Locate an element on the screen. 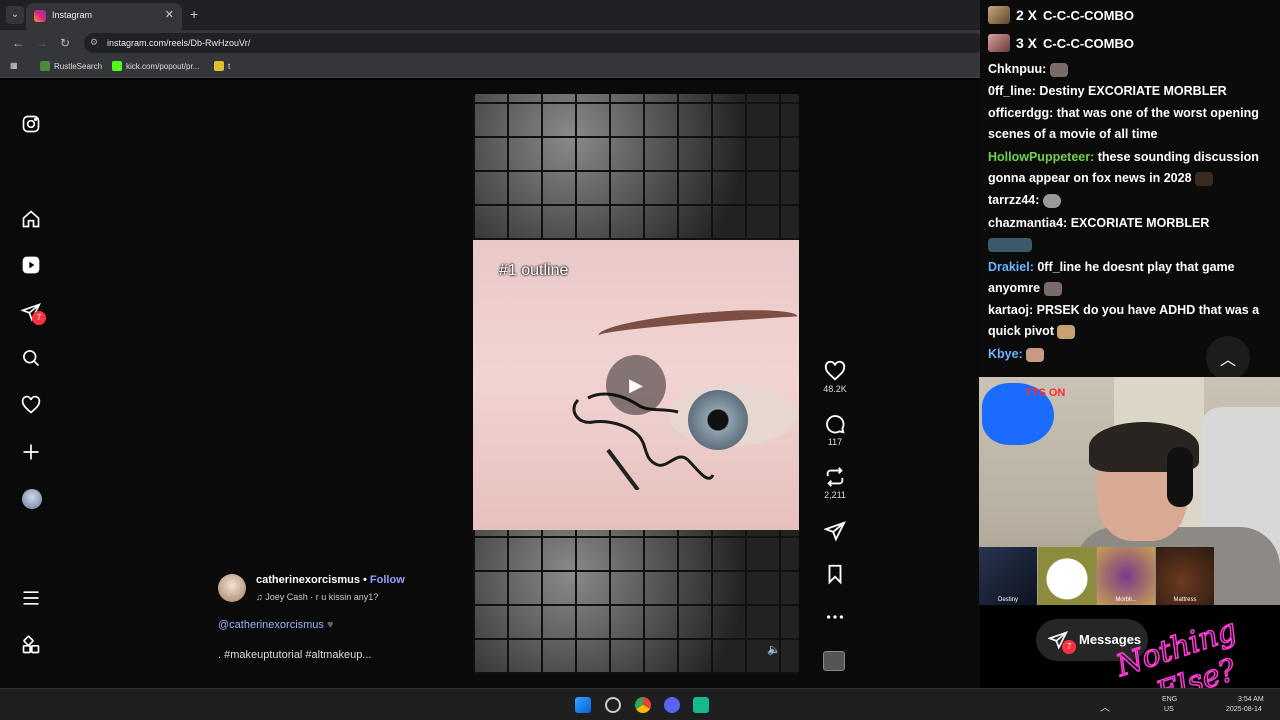 This screenshot has height=720, width=1280. search-icon is located at coordinates (31, 358).